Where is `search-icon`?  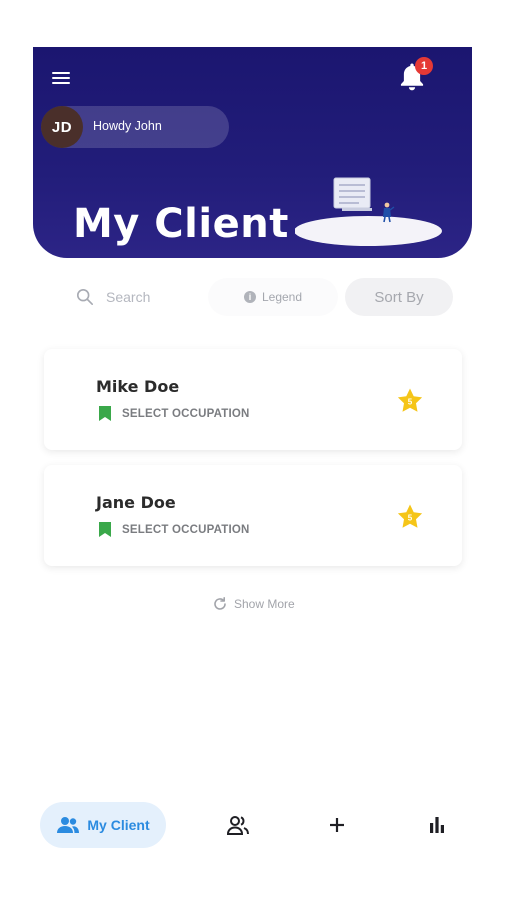
search-icon is located at coordinates (85, 297).